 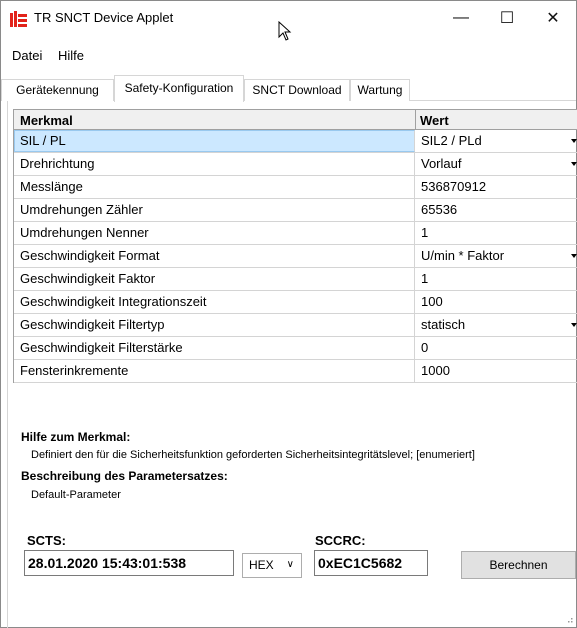 I want to click on grid-row: Umdrehungen Zähler 65536, so click(x=295, y=210).